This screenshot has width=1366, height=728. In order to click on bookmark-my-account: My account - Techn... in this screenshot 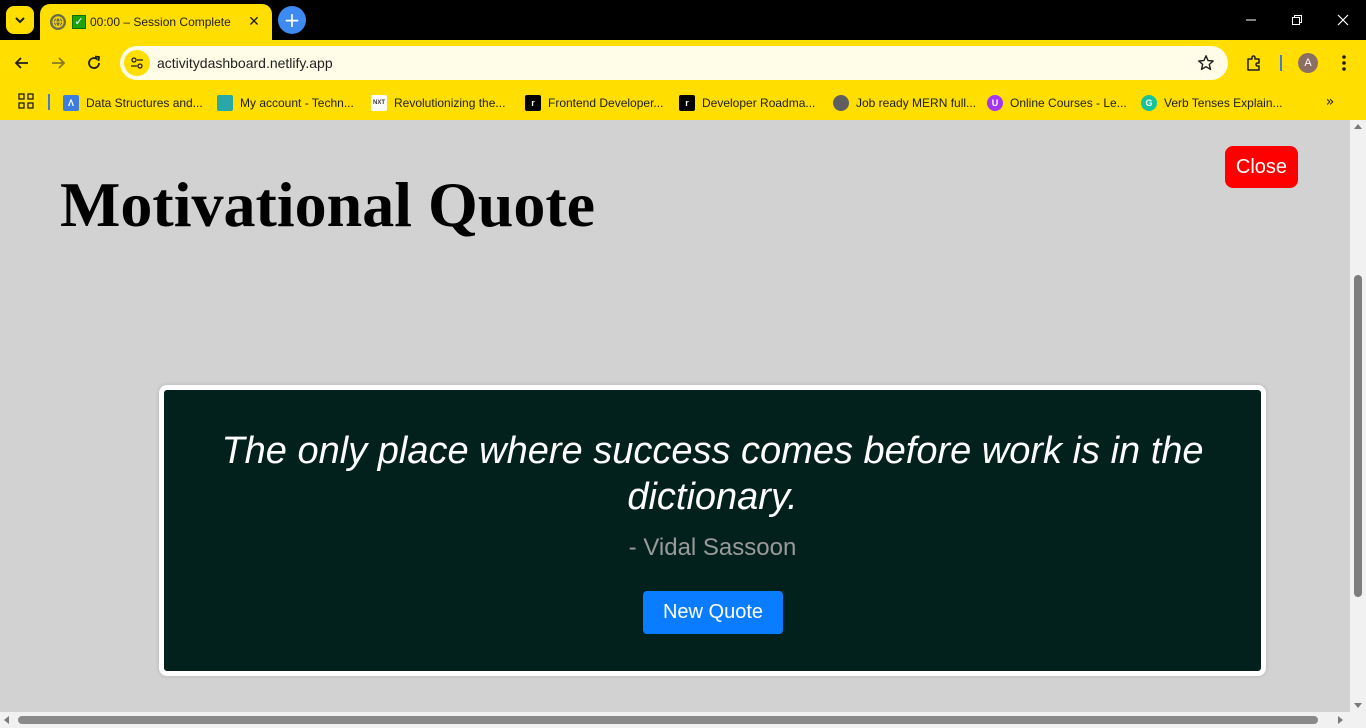, I will do `click(285, 103)`.